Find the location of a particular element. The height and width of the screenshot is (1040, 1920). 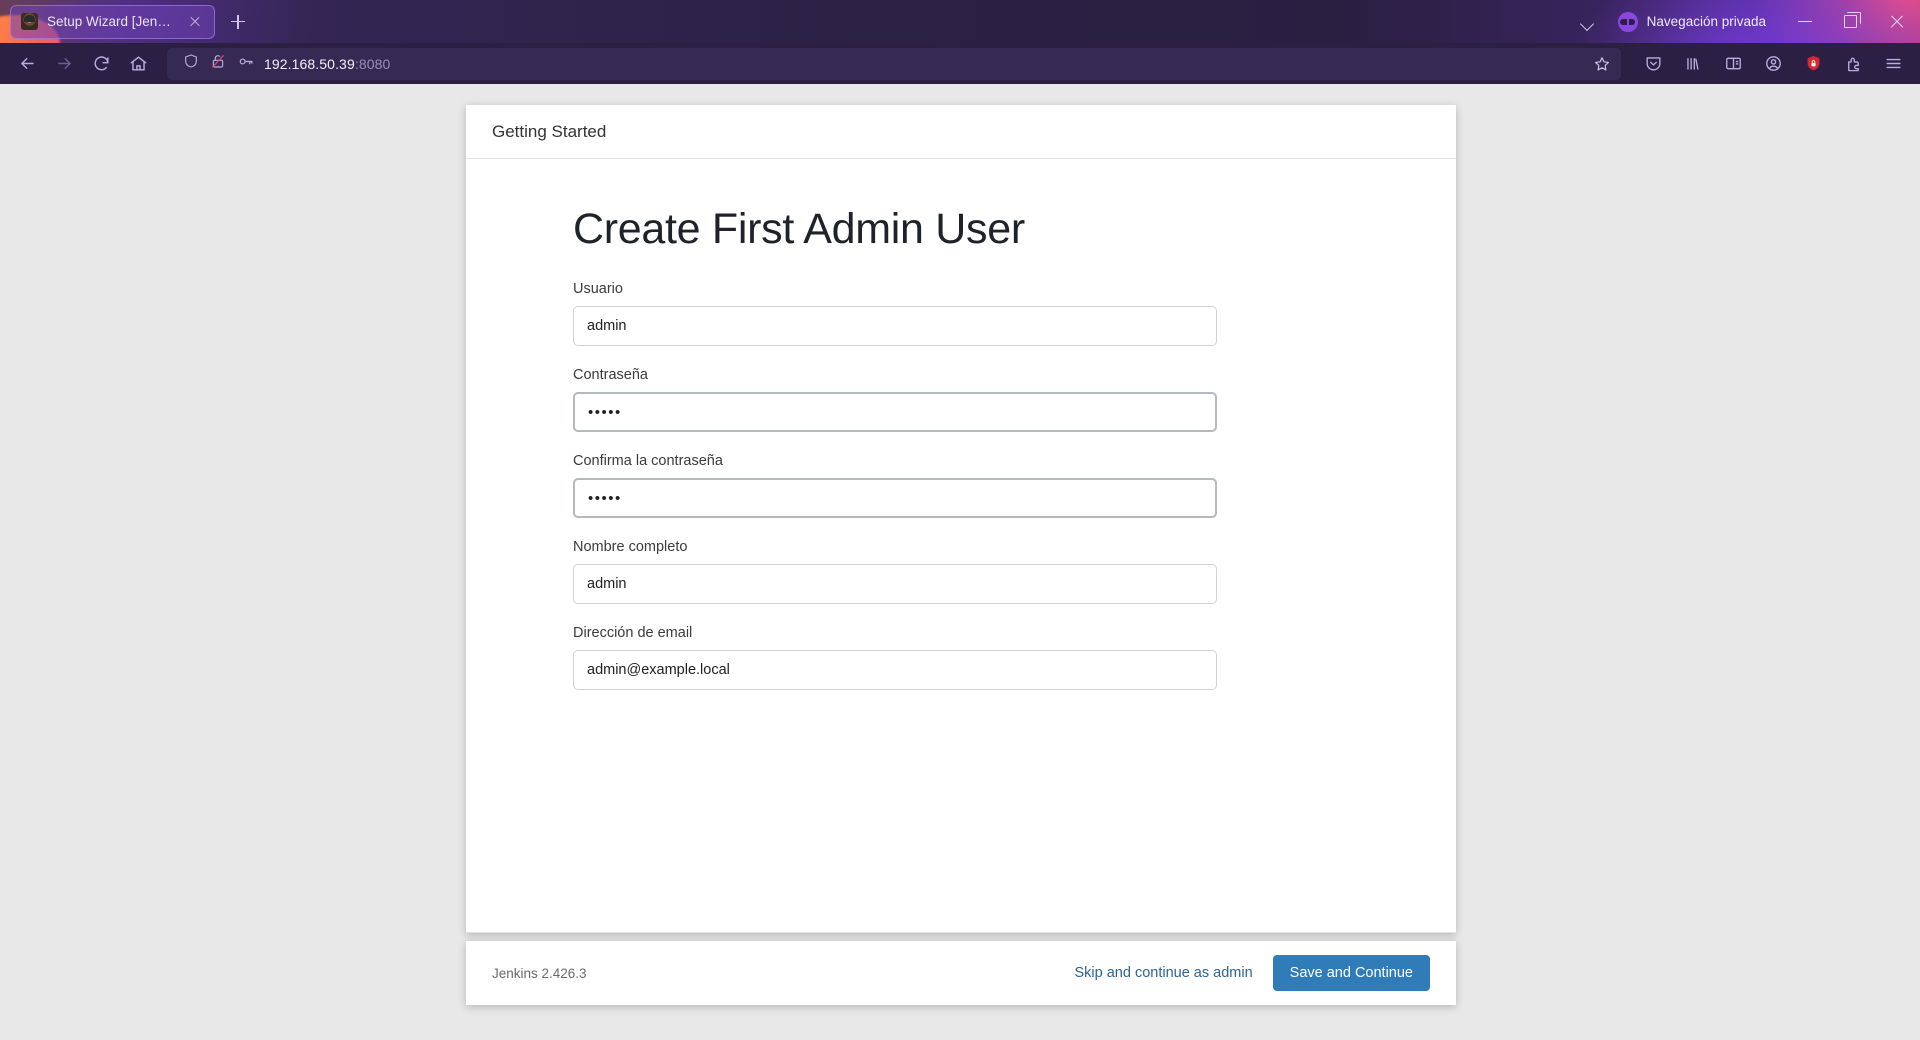

username-input is located at coordinates (895, 326).